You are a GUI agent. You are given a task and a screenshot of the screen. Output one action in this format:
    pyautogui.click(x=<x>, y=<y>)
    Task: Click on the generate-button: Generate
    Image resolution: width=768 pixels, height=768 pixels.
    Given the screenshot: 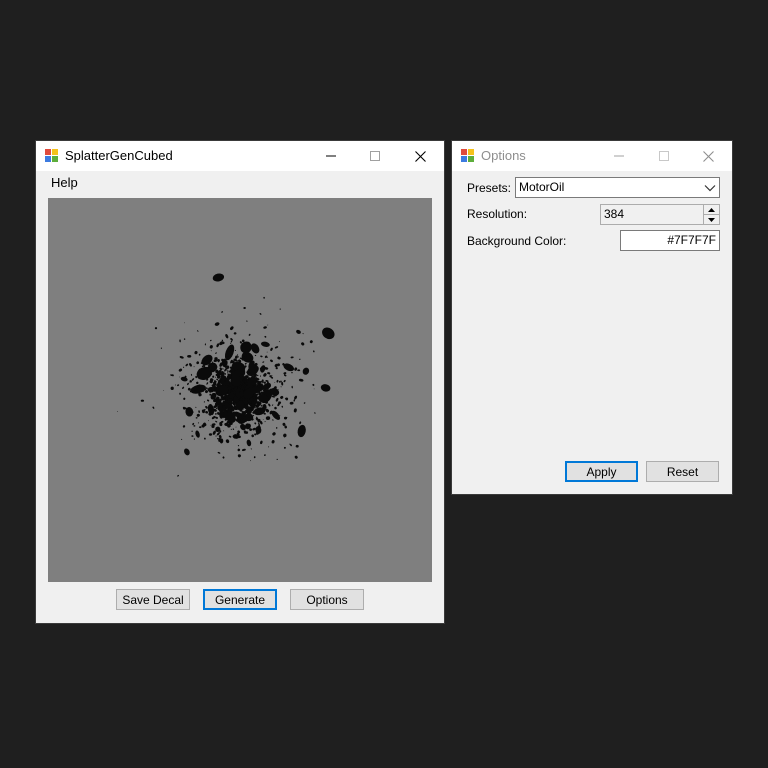 What is the action you would take?
    pyautogui.click(x=240, y=599)
    